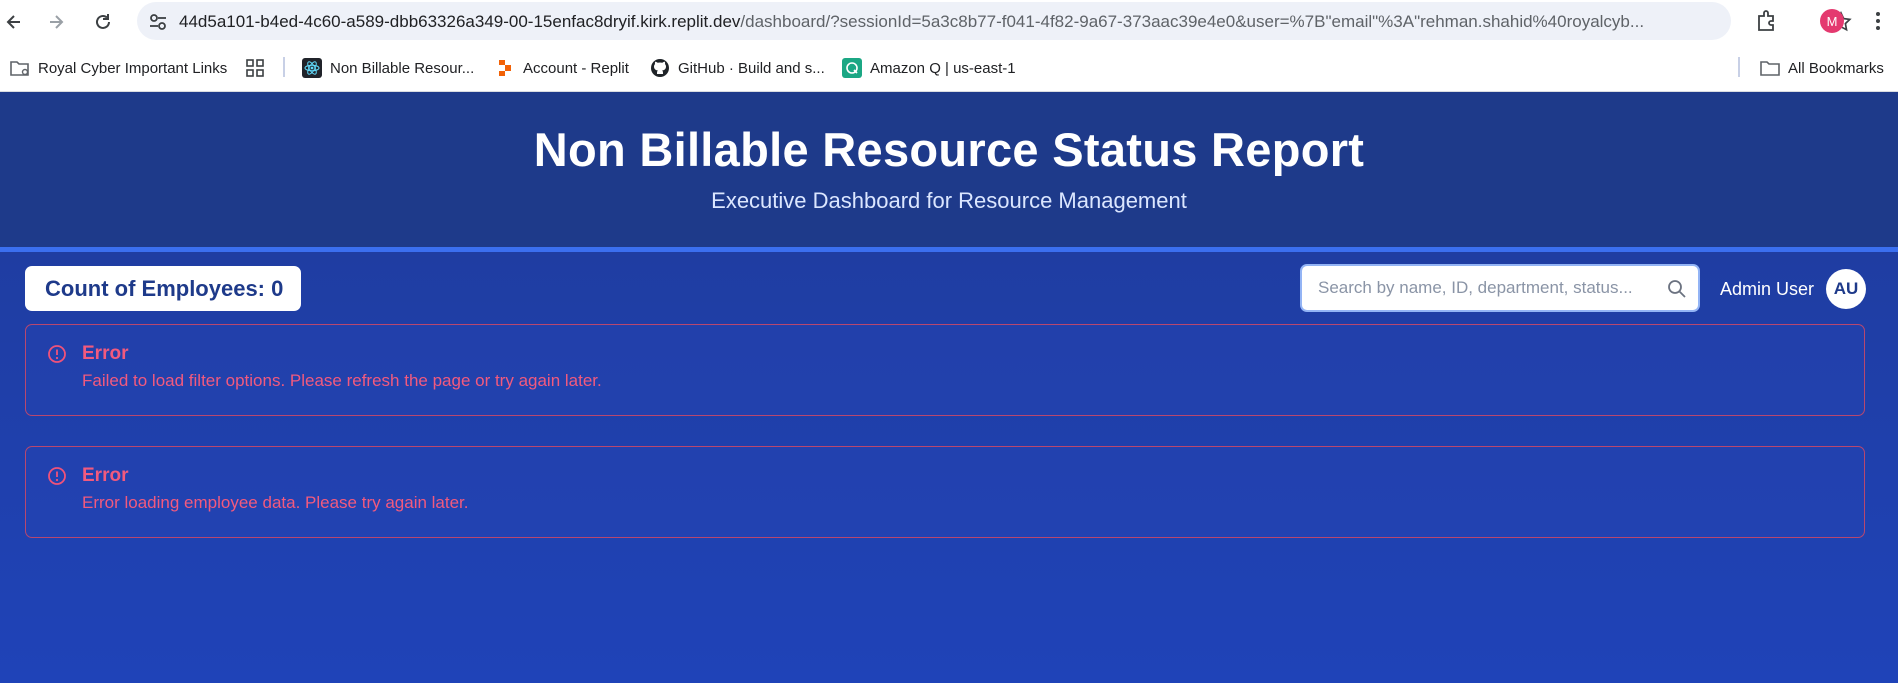  I want to click on search-field, so click(1500, 288).